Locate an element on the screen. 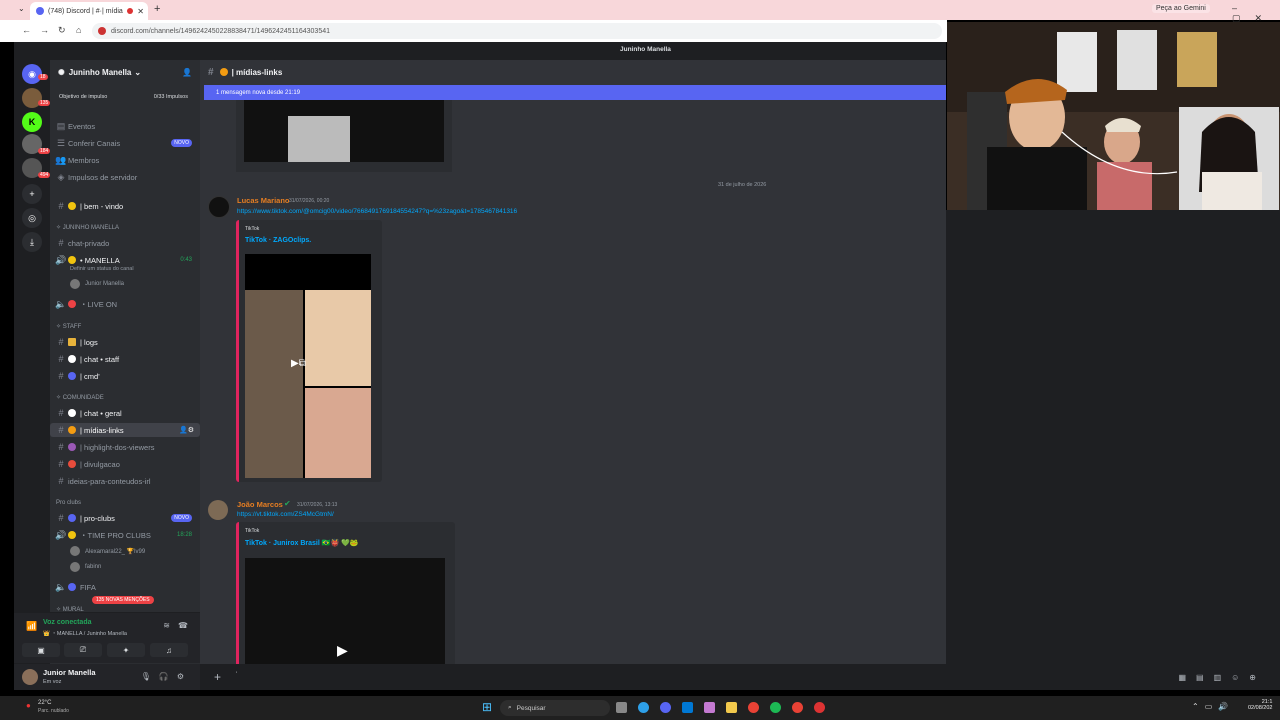 Image resolution: width=1280 pixels, height=720 pixels. gemini-button: Peça ao Gemini is located at coordinates (1181, 8).